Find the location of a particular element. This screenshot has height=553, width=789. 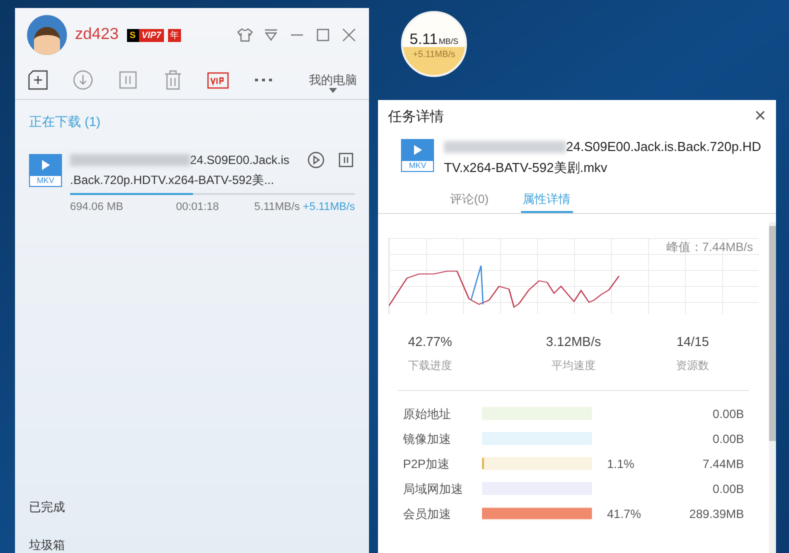

close-icon is located at coordinates (349, 35).